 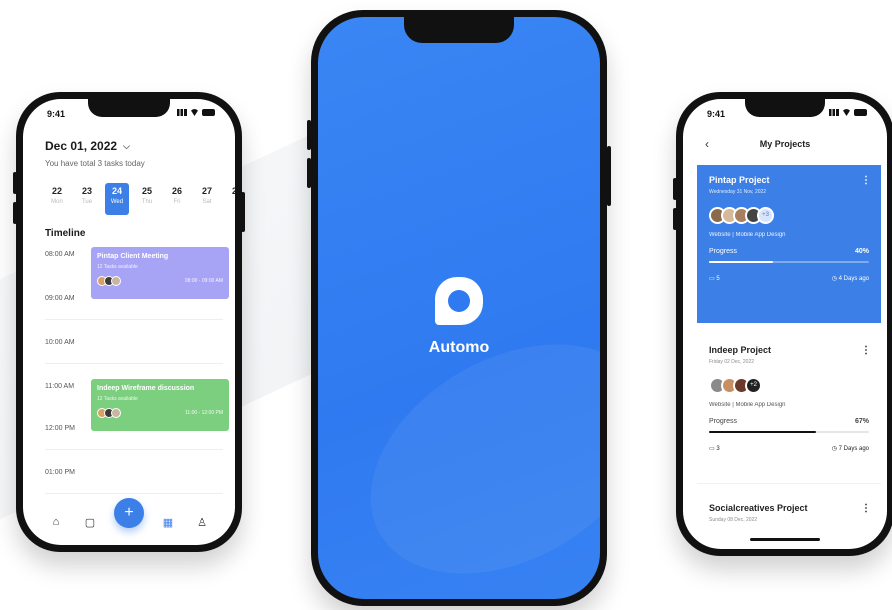 I want to click on time-label: 10:00 AM, so click(x=60, y=342).